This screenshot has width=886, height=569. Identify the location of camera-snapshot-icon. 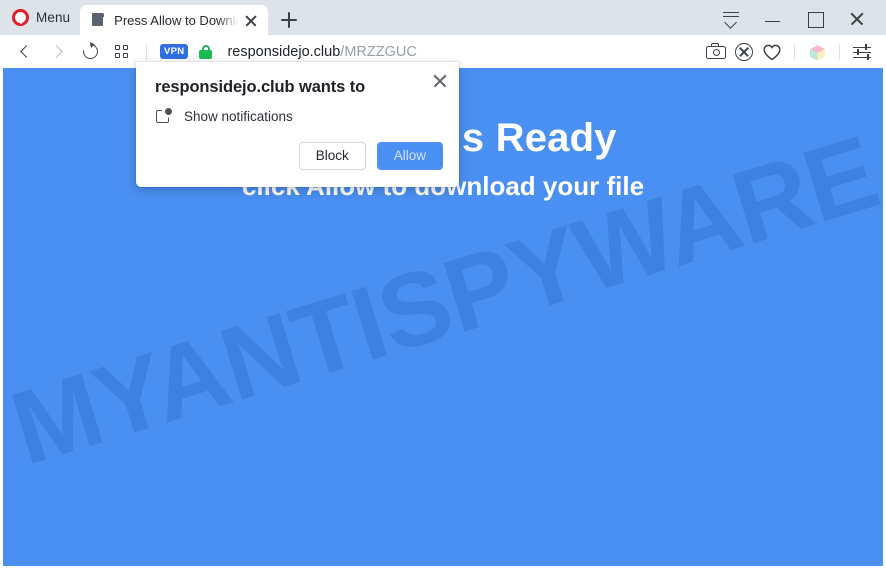
(716, 52).